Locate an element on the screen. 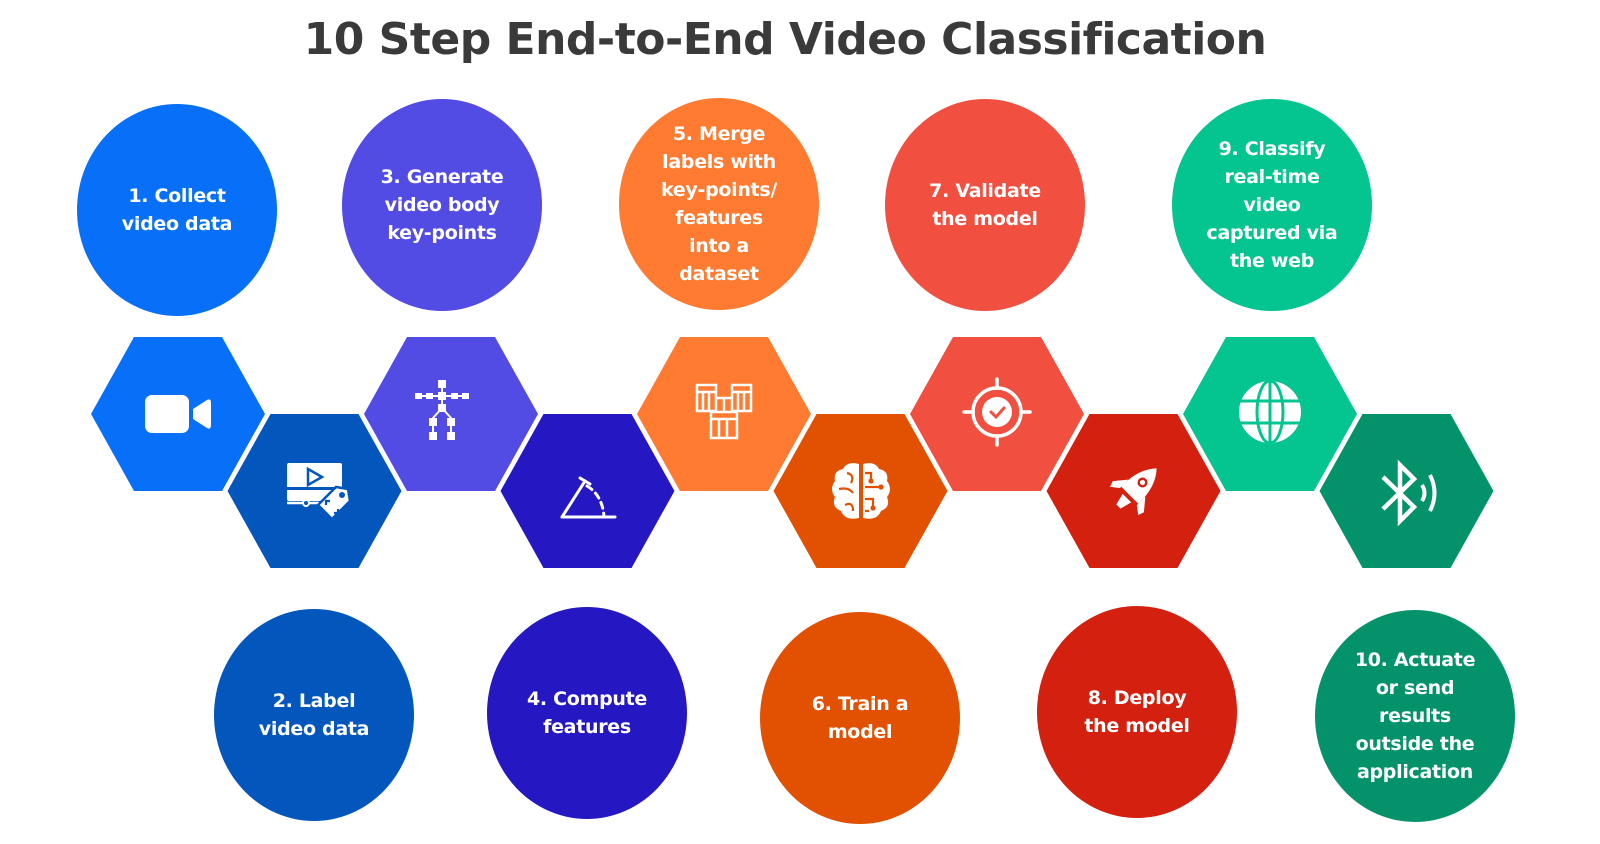  globe-icon is located at coordinates (1270, 412).